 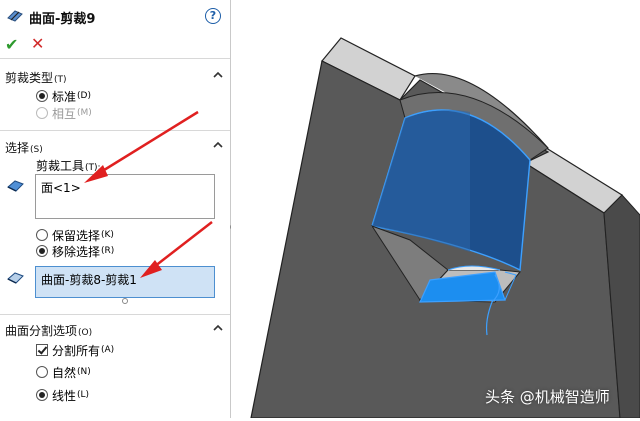 I want to click on linear-label: 线性, so click(x=64, y=395).